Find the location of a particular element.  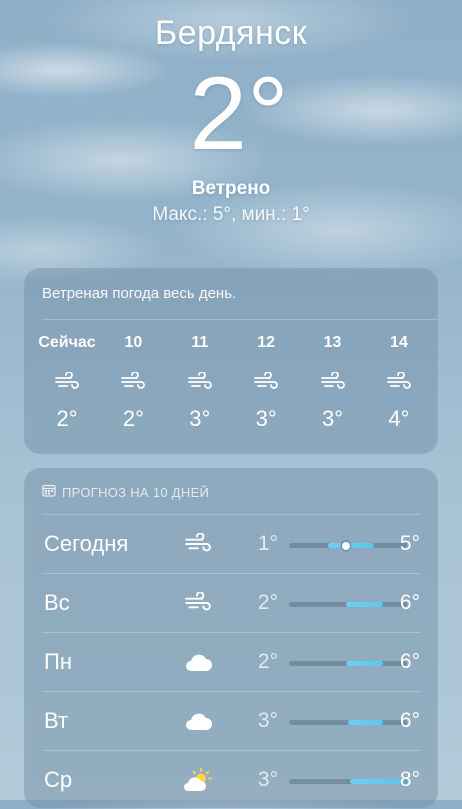

forecast-day: Вт is located at coordinates (56, 720).